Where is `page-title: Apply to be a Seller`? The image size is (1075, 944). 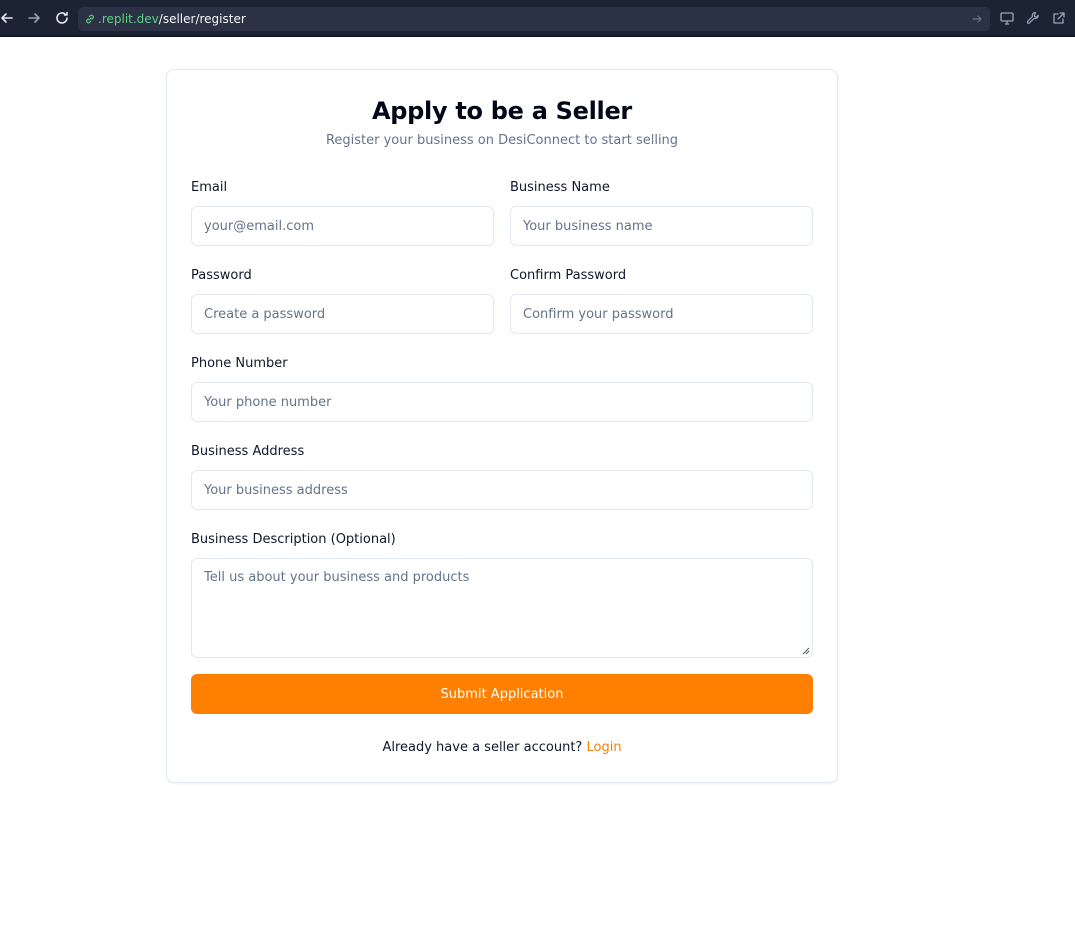 page-title: Apply to be a Seller is located at coordinates (502, 111).